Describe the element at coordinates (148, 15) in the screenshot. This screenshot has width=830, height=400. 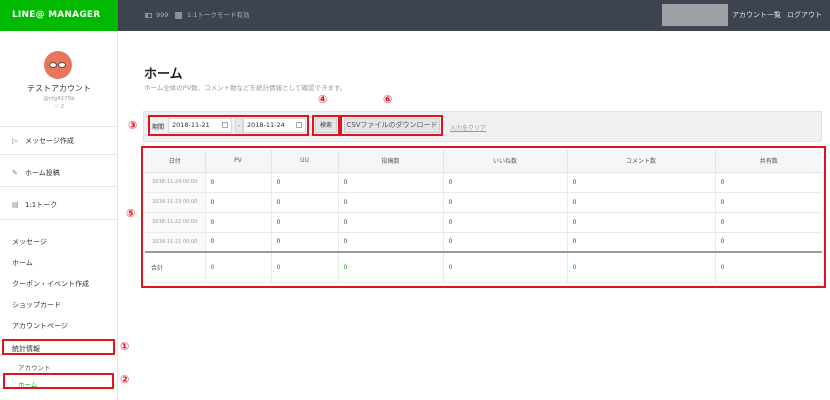
I see `speaker-icon` at that location.